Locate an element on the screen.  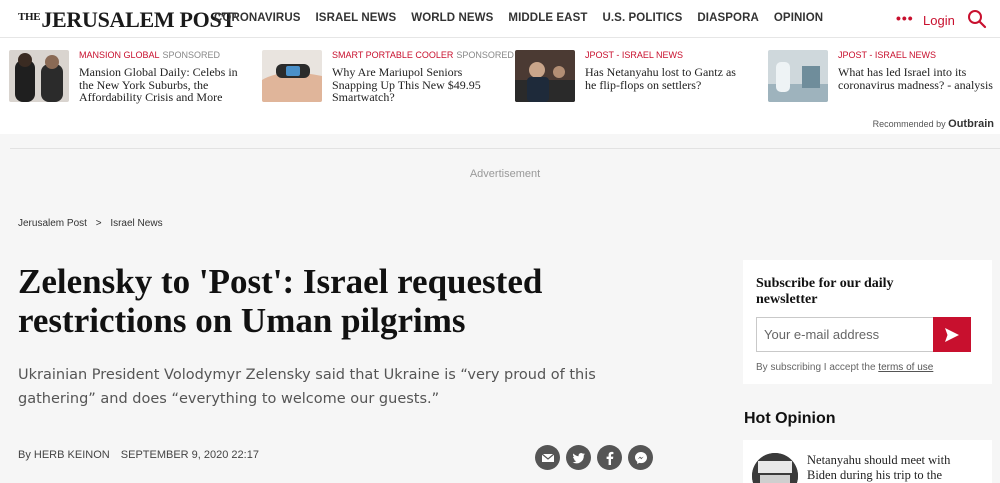
breadcrumb-root: Jerusalem Post is located at coordinates (52, 223).